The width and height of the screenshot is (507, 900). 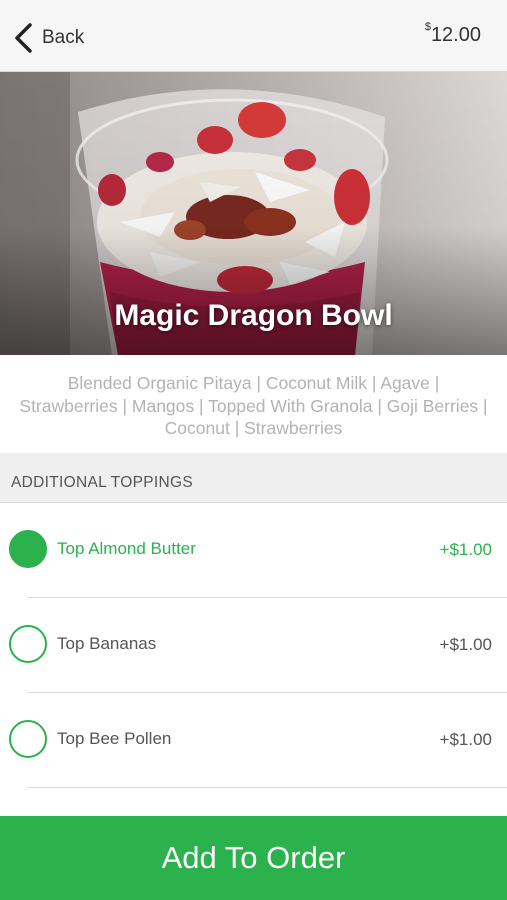 I want to click on chevron-left-icon, so click(x=23, y=38).